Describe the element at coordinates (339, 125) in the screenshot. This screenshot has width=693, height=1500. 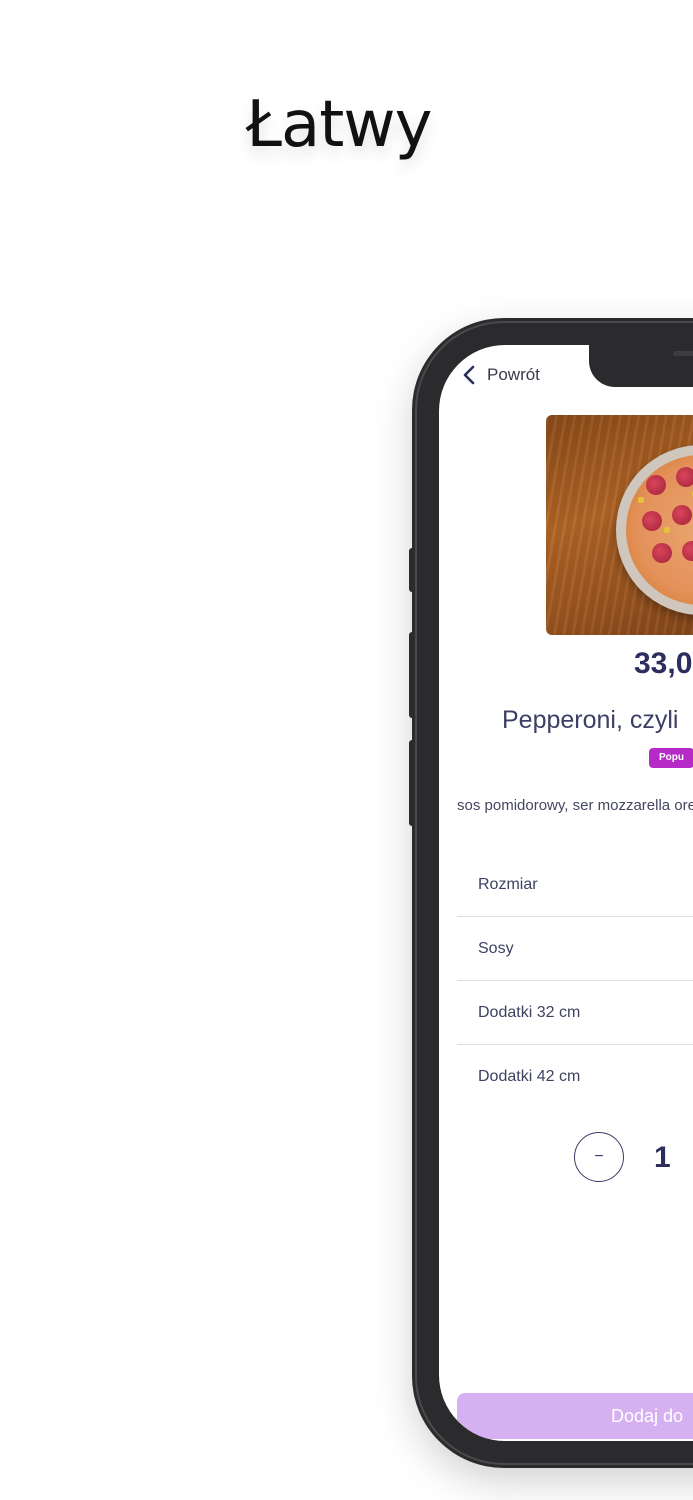
I see `promo-headline: Łatwy` at that location.